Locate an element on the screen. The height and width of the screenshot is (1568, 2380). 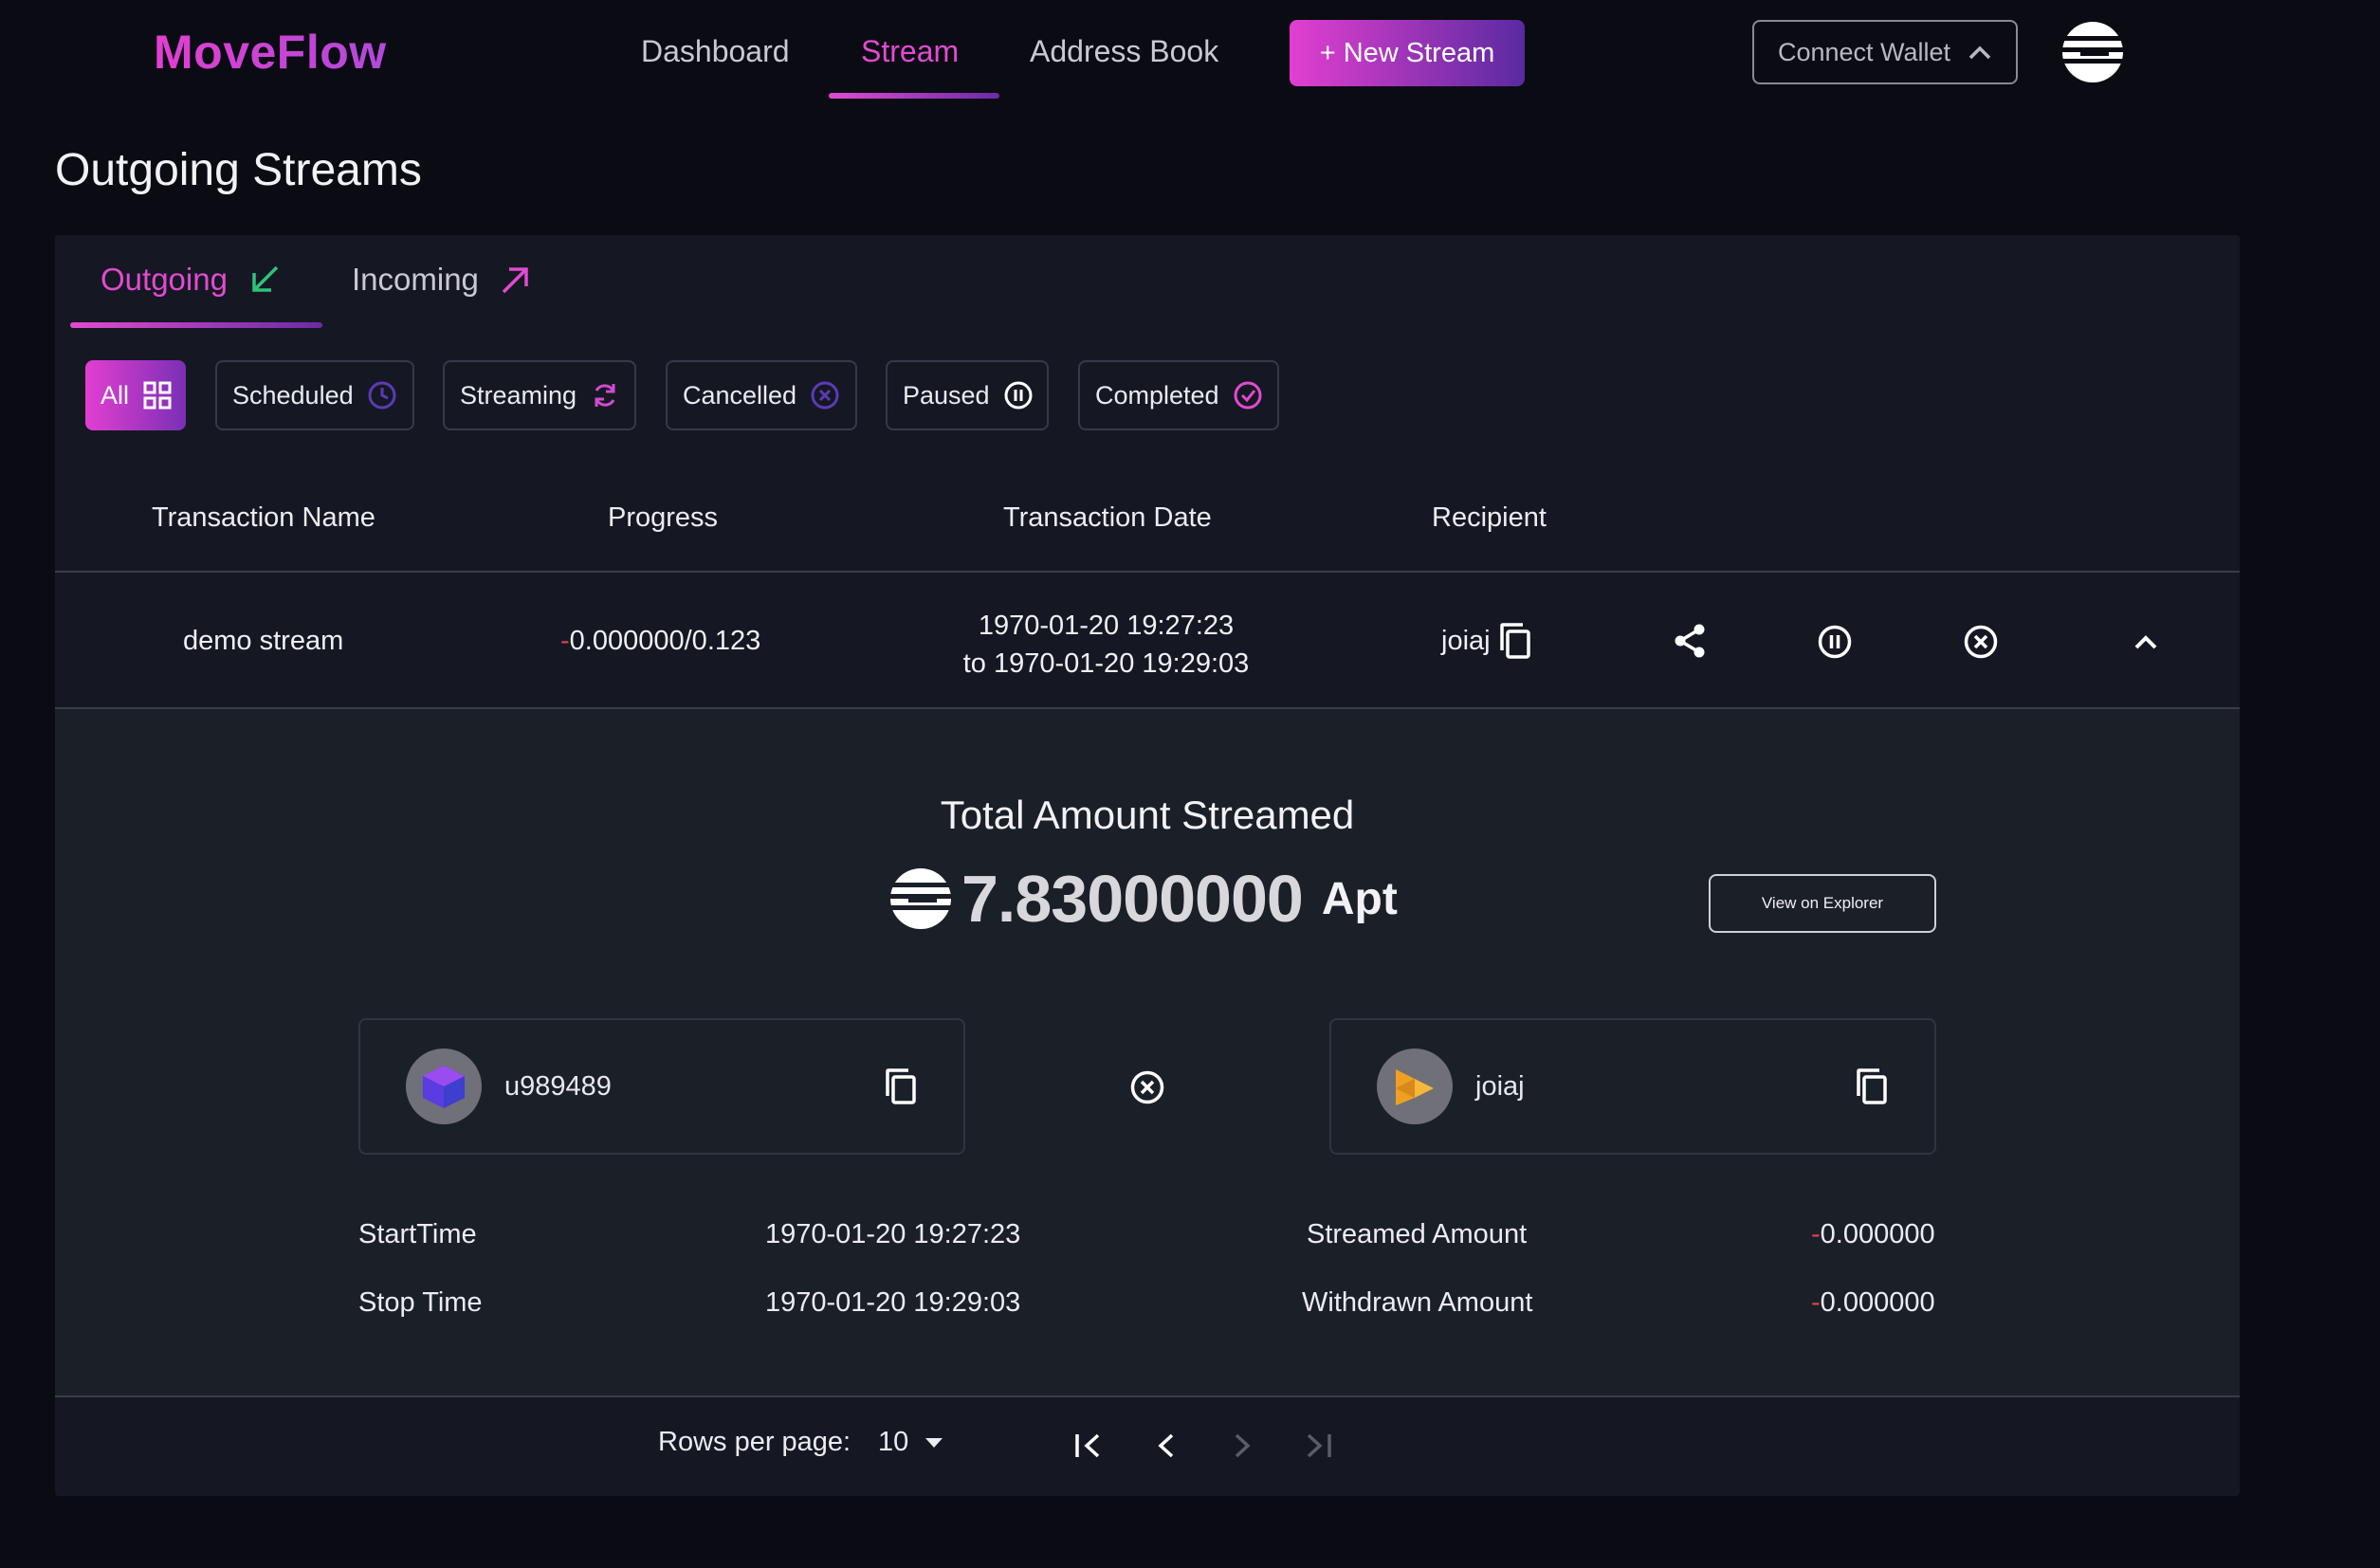
sender-avatar is located at coordinates (444, 1086).